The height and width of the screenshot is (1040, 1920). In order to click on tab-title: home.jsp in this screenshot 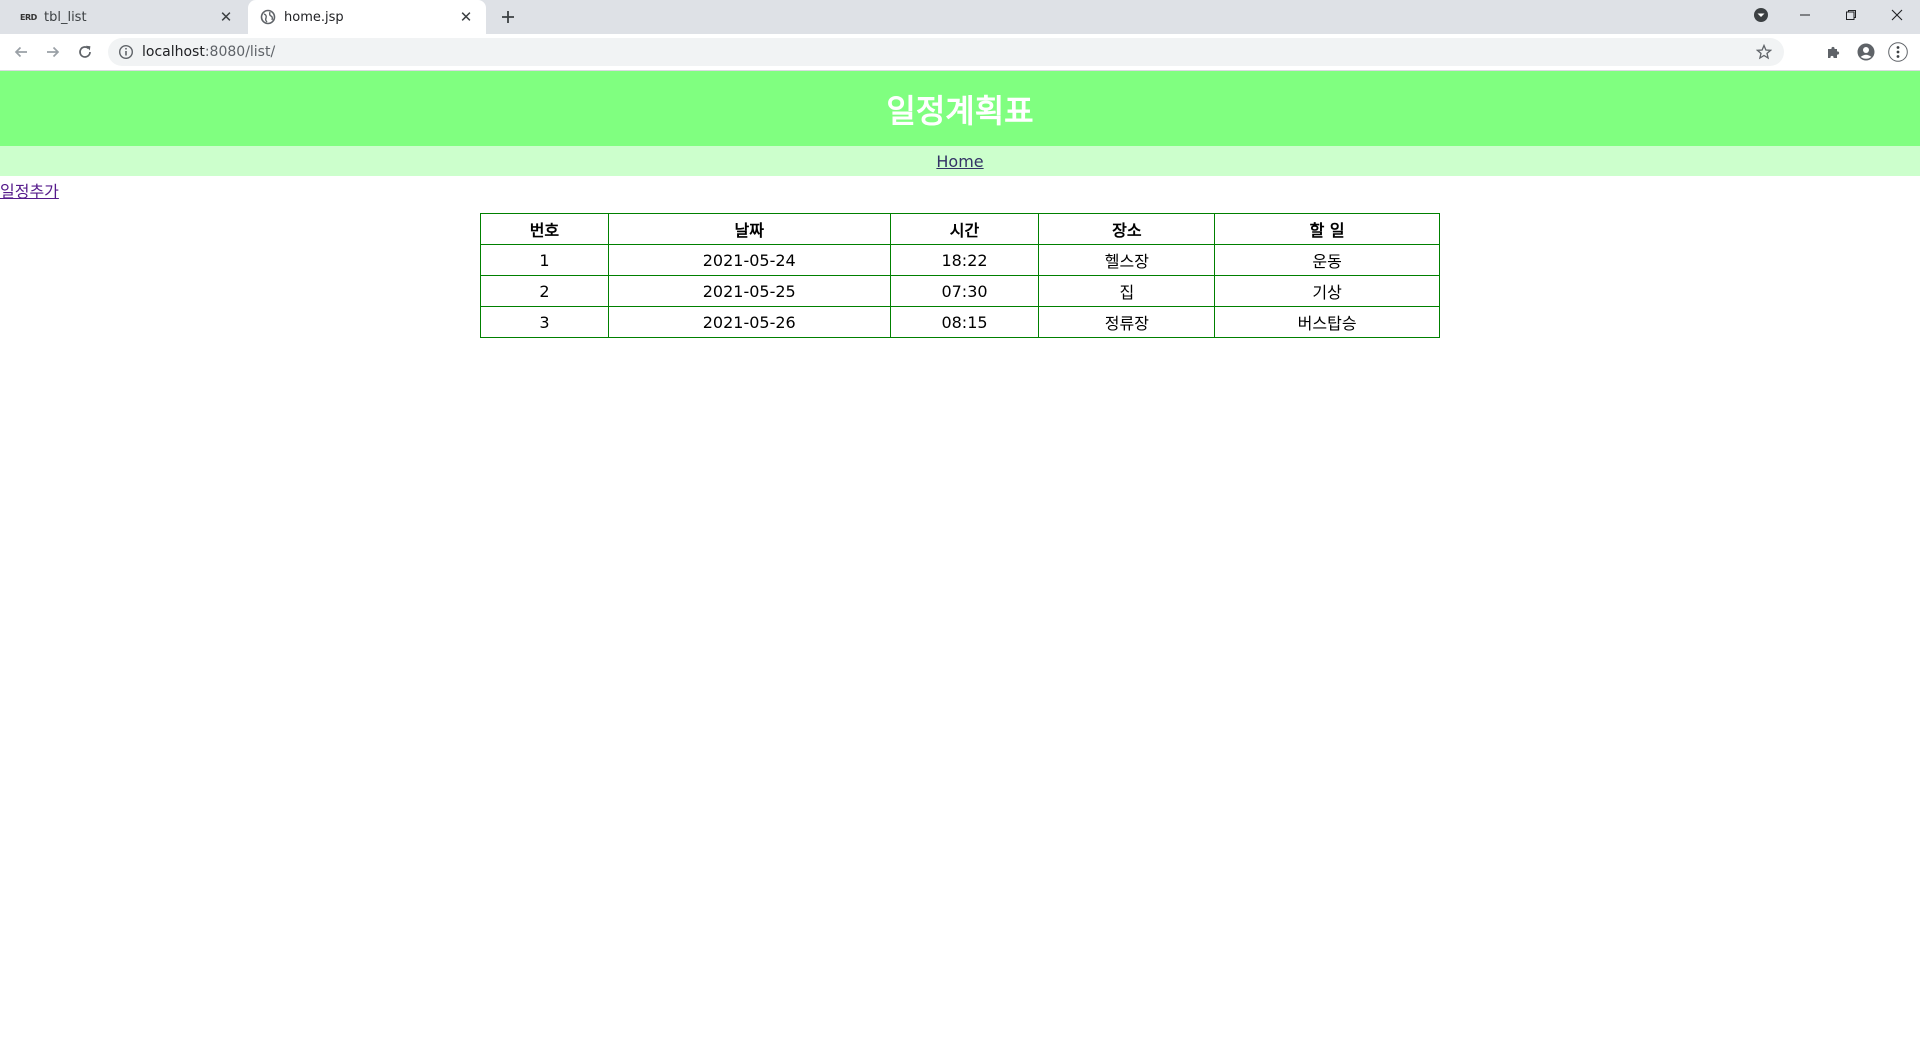, I will do `click(314, 17)`.